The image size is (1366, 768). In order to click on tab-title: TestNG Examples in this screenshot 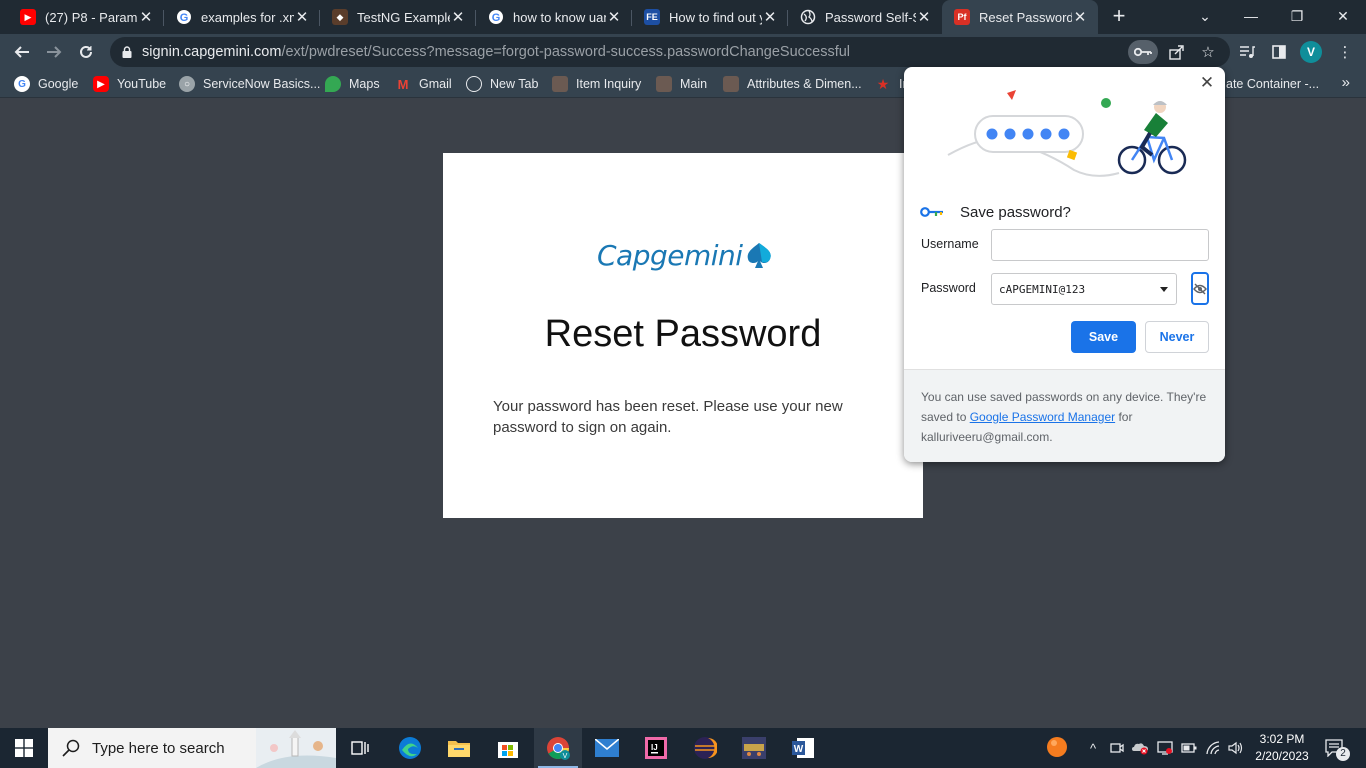, I will do `click(403, 17)`.